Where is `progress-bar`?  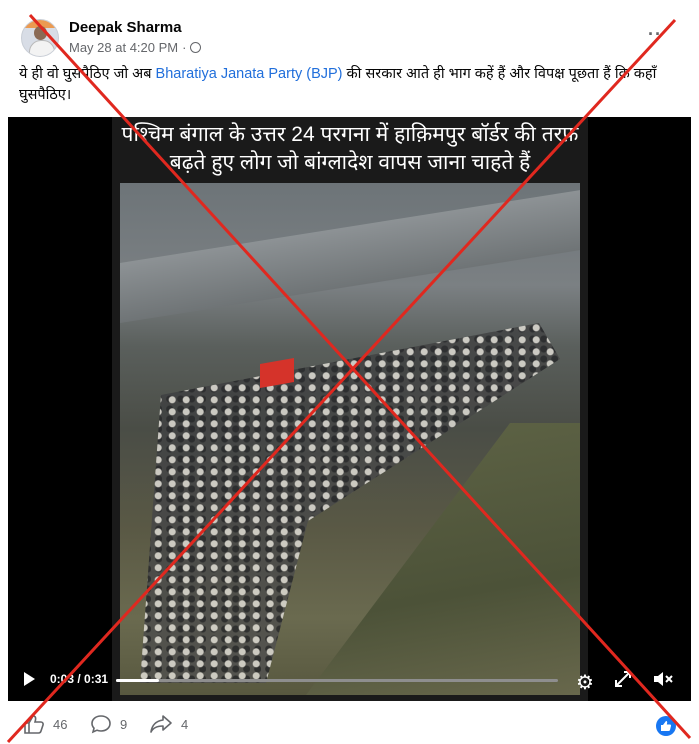 progress-bar is located at coordinates (337, 680).